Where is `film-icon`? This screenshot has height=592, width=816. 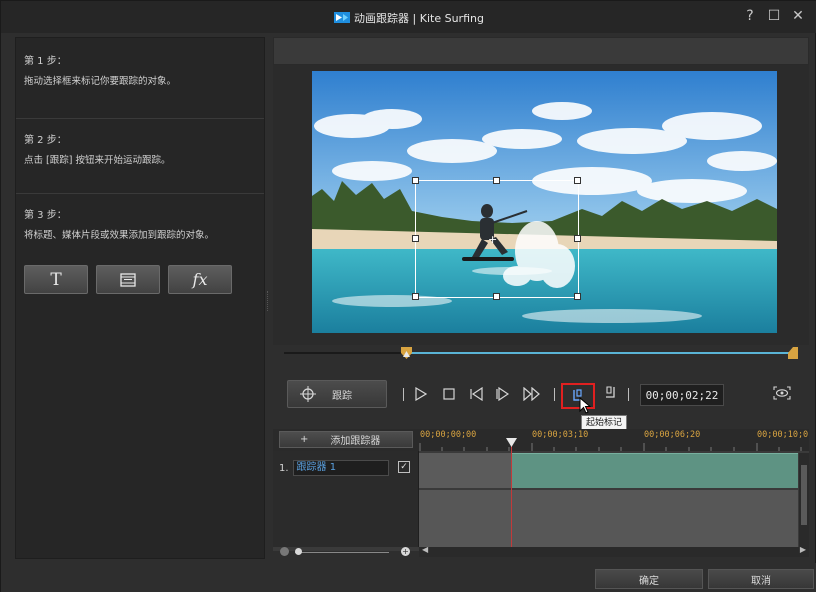 film-icon is located at coordinates (128, 279).